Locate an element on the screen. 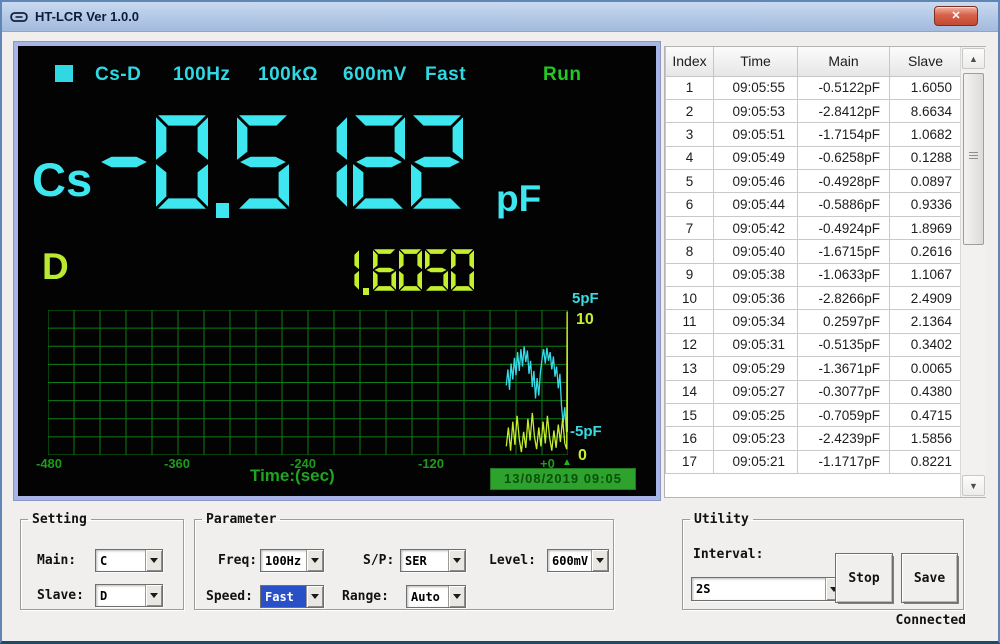 The height and width of the screenshot is (644, 1000). table-row: 14 09:05:27 -0.3077pF 0.4380 is located at coordinates (813, 391).